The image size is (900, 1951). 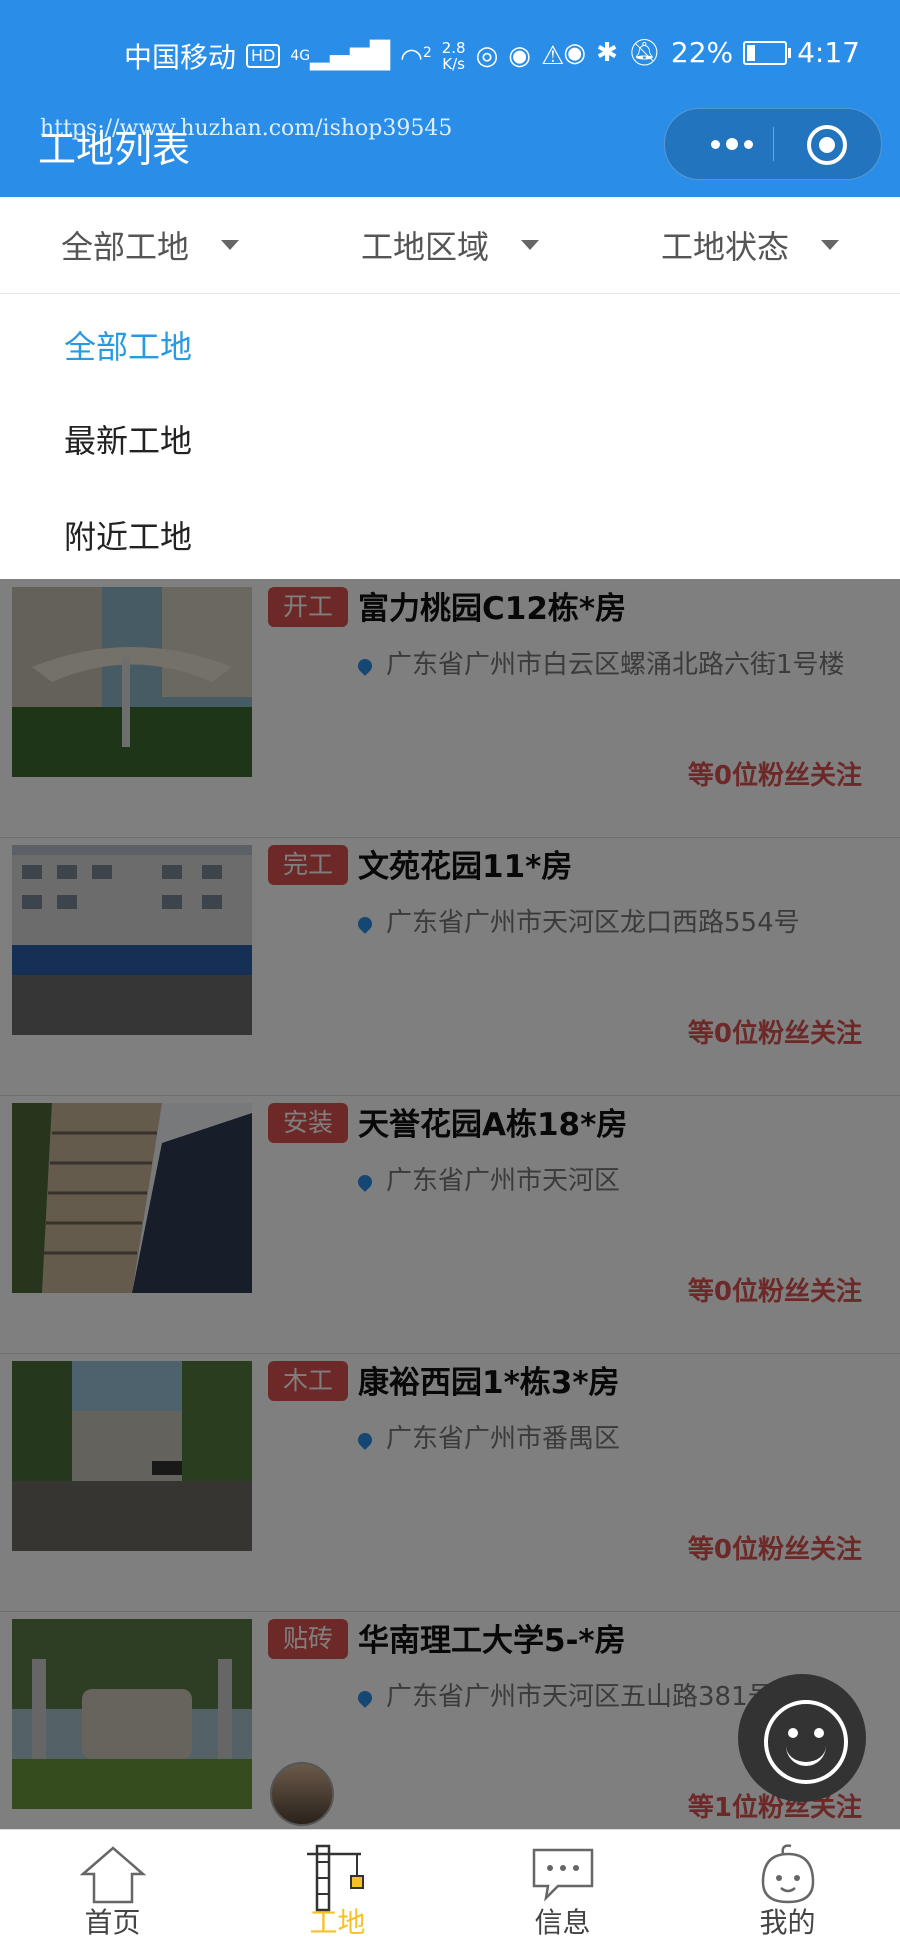 I want to click on bluetooth-icon: ✱, so click(x=607, y=52).